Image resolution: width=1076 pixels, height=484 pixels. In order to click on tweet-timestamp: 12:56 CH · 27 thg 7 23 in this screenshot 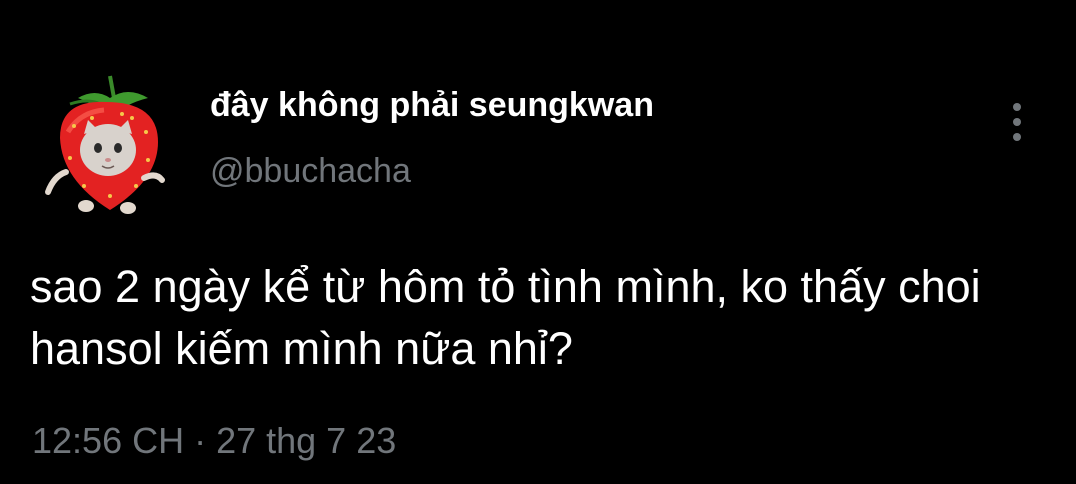, I will do `click(214, 441)`.